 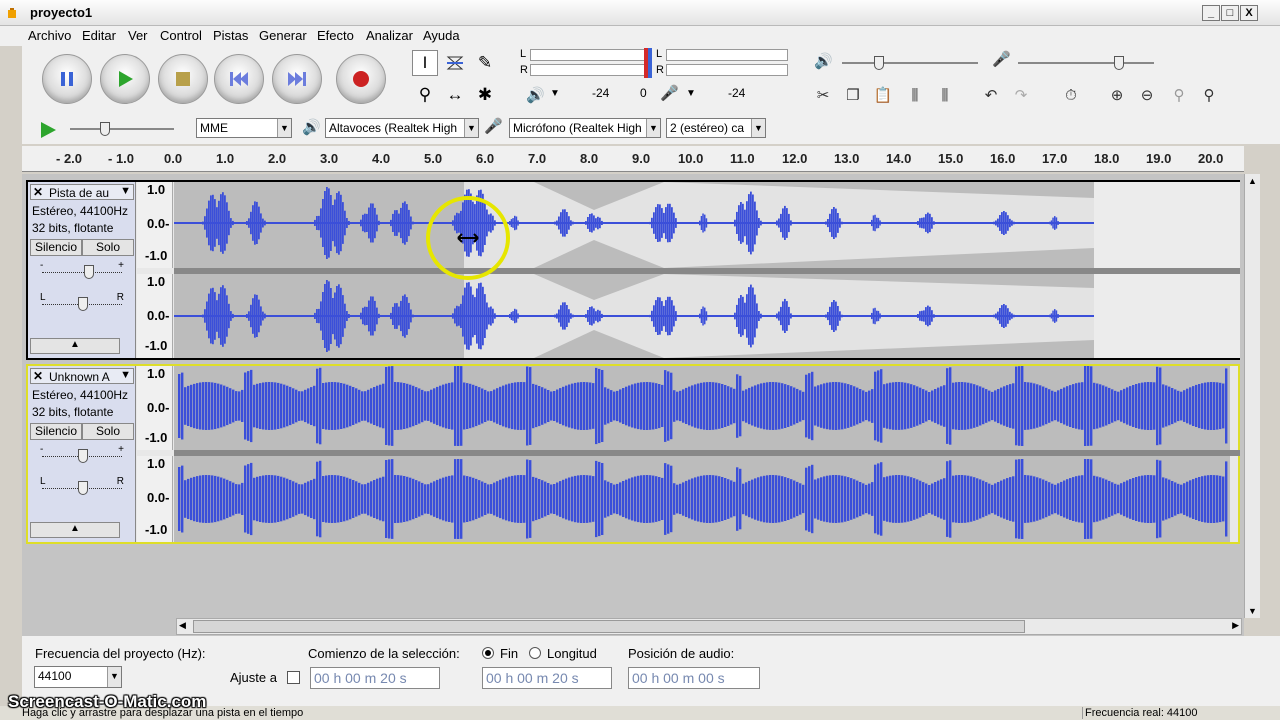 I want to click on menu-efecto: Efecto, so click(x=335, y=35).